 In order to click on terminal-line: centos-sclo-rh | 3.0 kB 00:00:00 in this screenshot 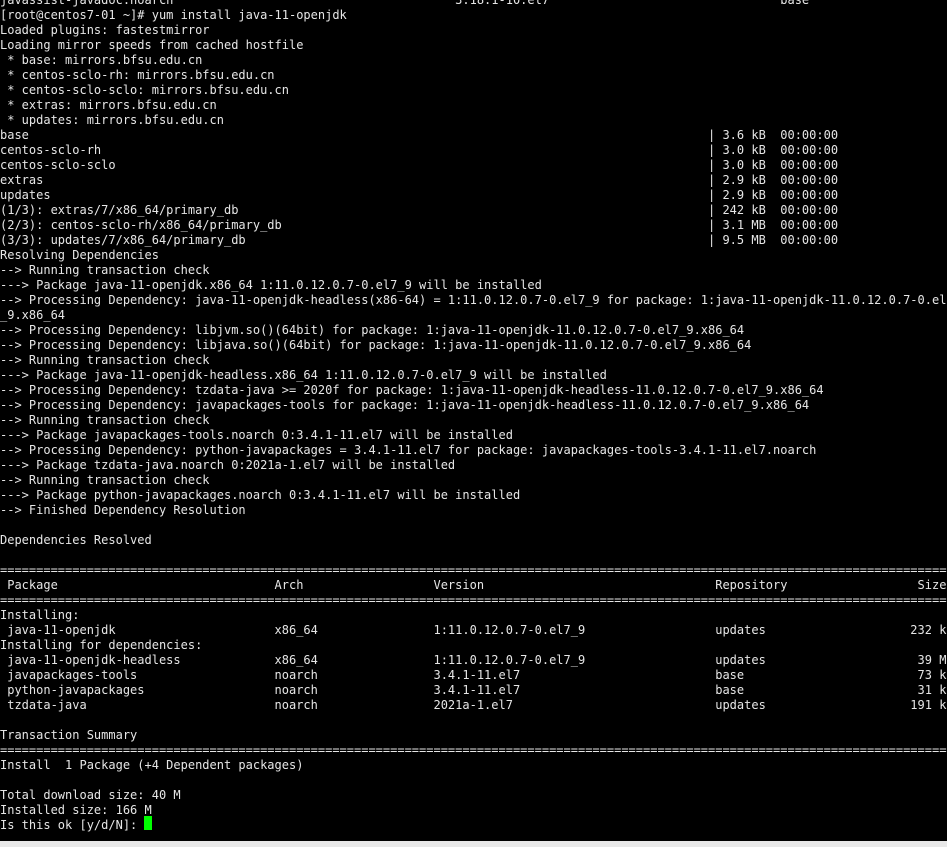, I will do `click(419, 150)`.